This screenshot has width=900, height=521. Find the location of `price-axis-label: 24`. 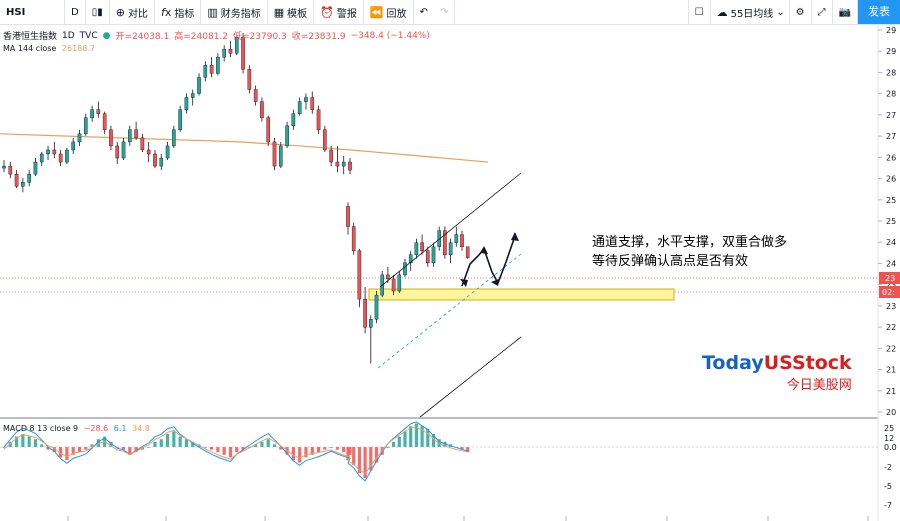

price-axis-label: 24 is located at coordinates (891, 263).